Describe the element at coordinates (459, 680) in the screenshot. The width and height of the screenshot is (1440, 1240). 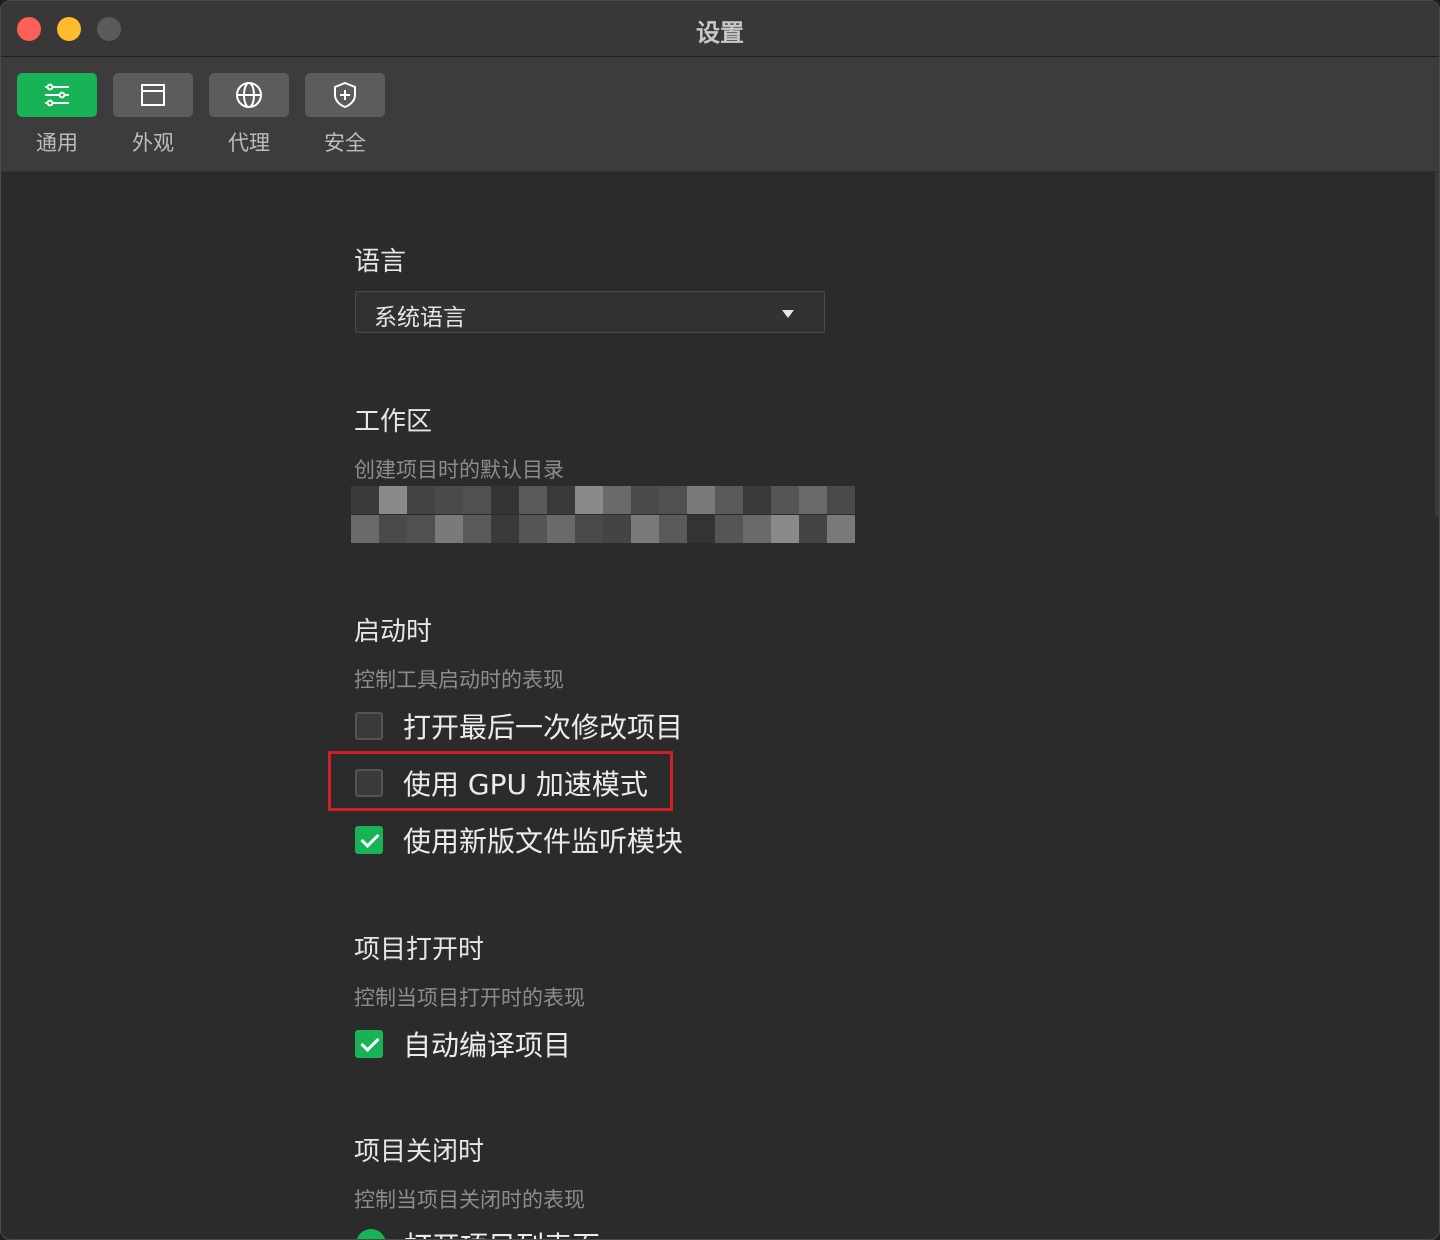
I see `startup-description: 控制工具启动时的表现` at that location.